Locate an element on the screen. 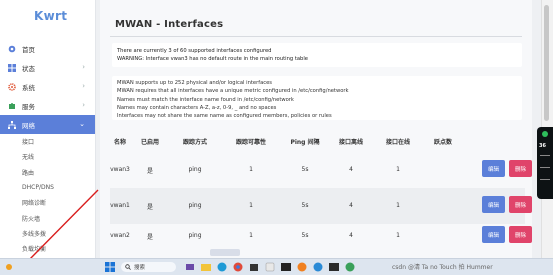  table-header: 名称 已启用 跟踪方式 跟踪可靠性 Ping 间隔 接口离线 接口在线 跃点数 is located at coordinates (316, 140).